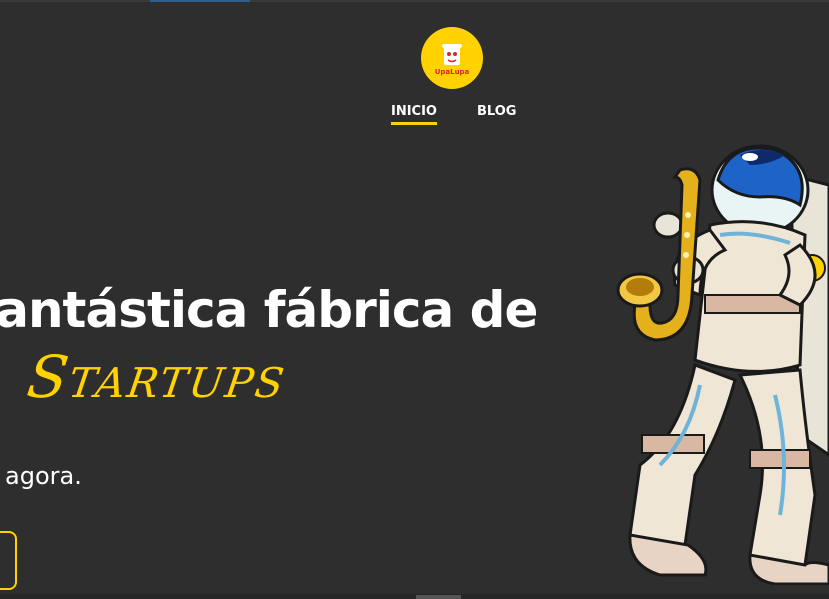  Describe the element at coordinates (414, 1) in the screenshot. I see `top-border` at that location.